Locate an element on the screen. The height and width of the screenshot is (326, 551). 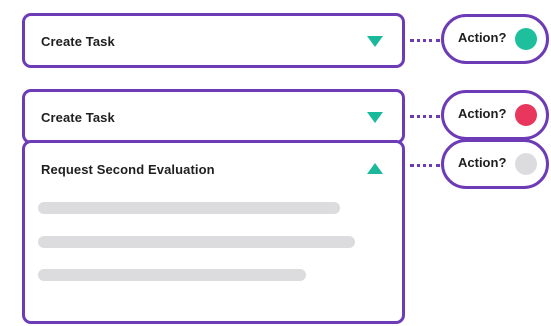
task-dropdown-1: Create Task is located at coordinates (213, 40).